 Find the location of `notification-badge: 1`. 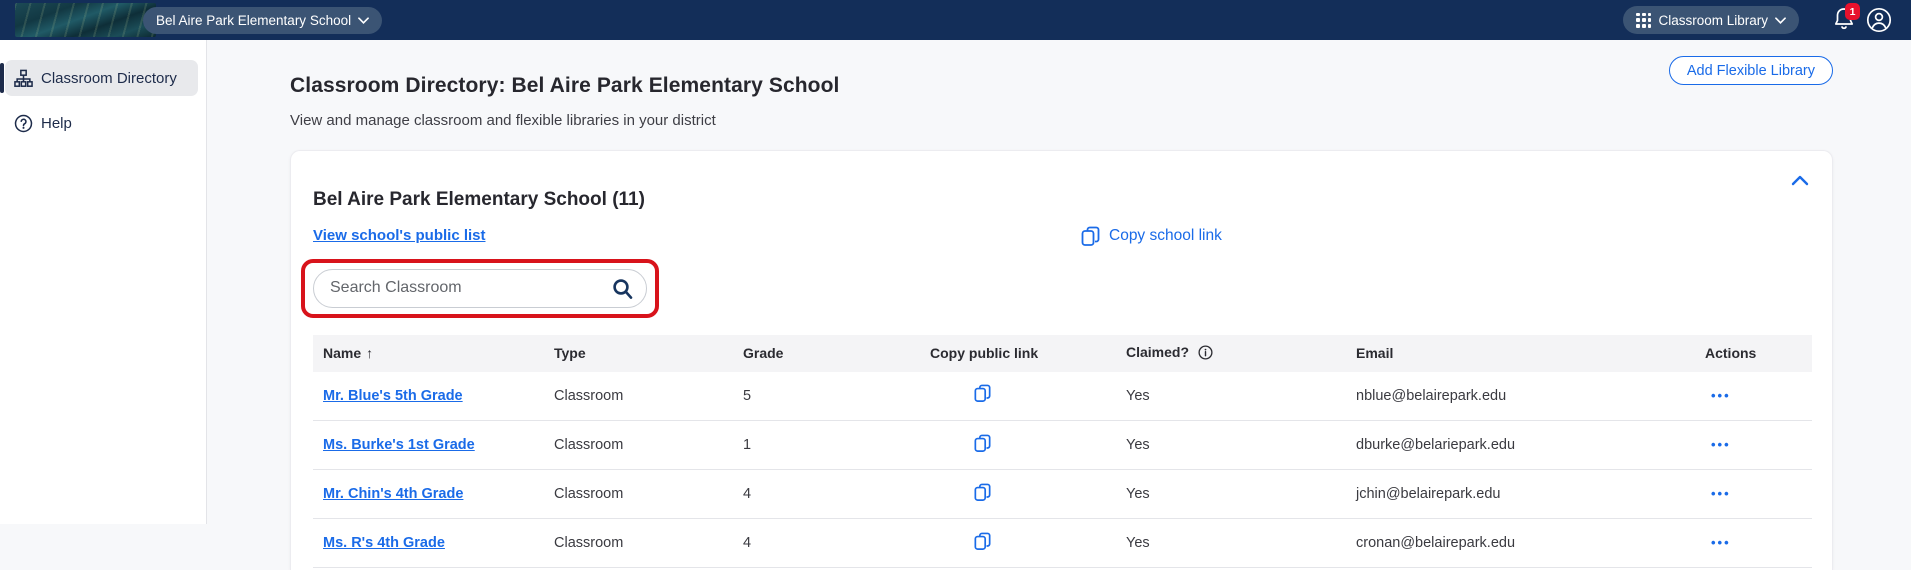

notification-badge: 1 is located at coordinates (1852, 11).